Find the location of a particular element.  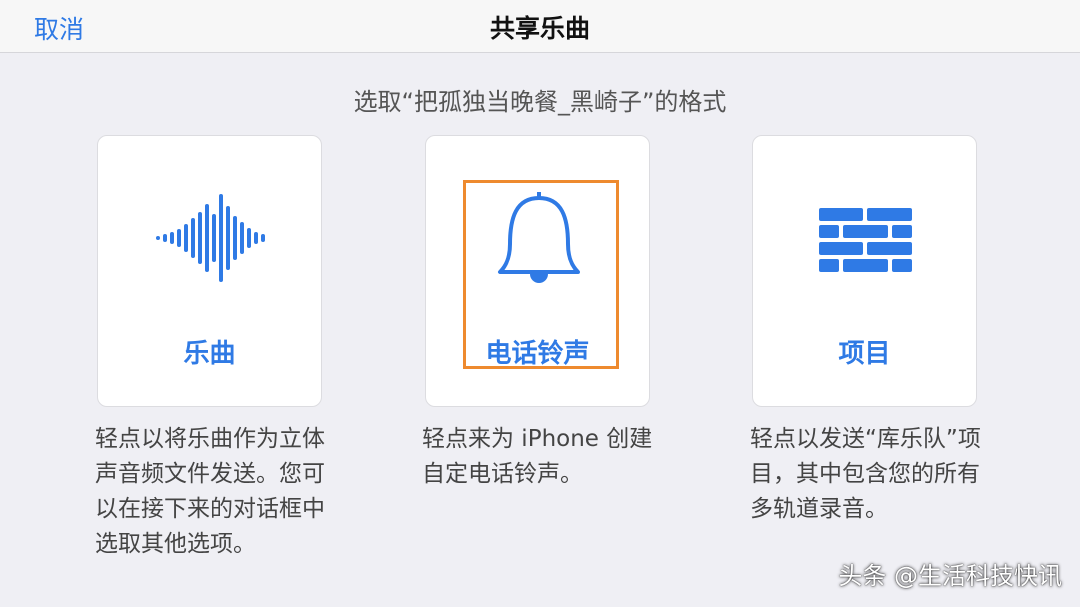

song-option-label: 乐曲 is located at coordinates (209, 354).